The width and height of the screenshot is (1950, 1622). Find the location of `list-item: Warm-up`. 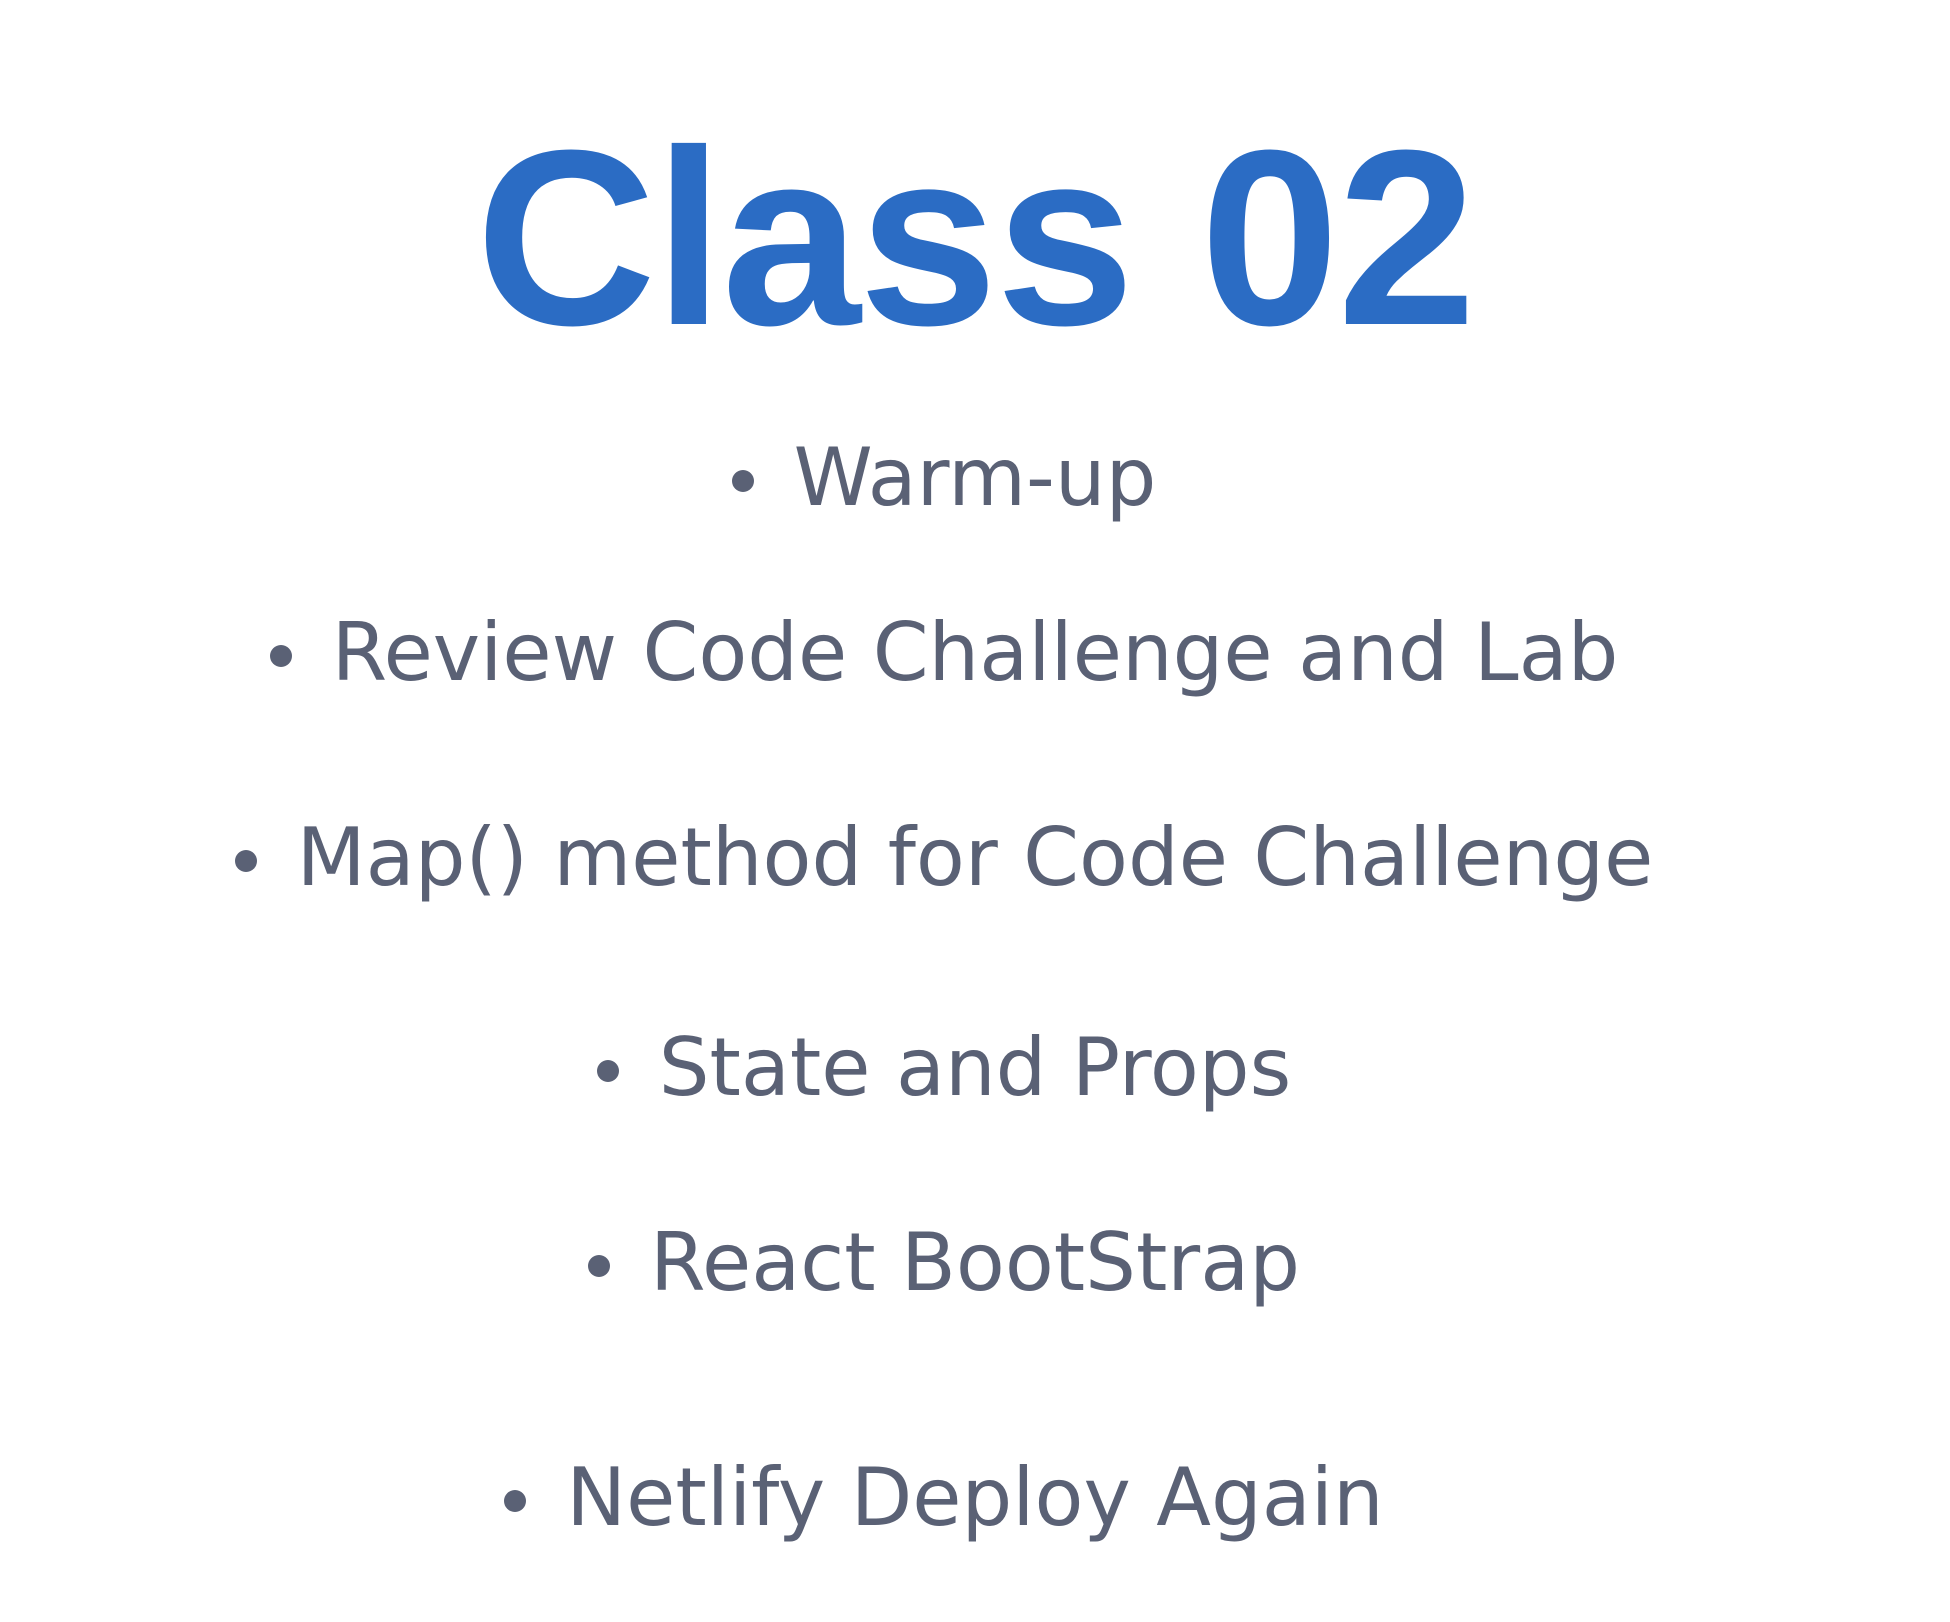

list-item: Warm-up is located at coordinates (975, 478).